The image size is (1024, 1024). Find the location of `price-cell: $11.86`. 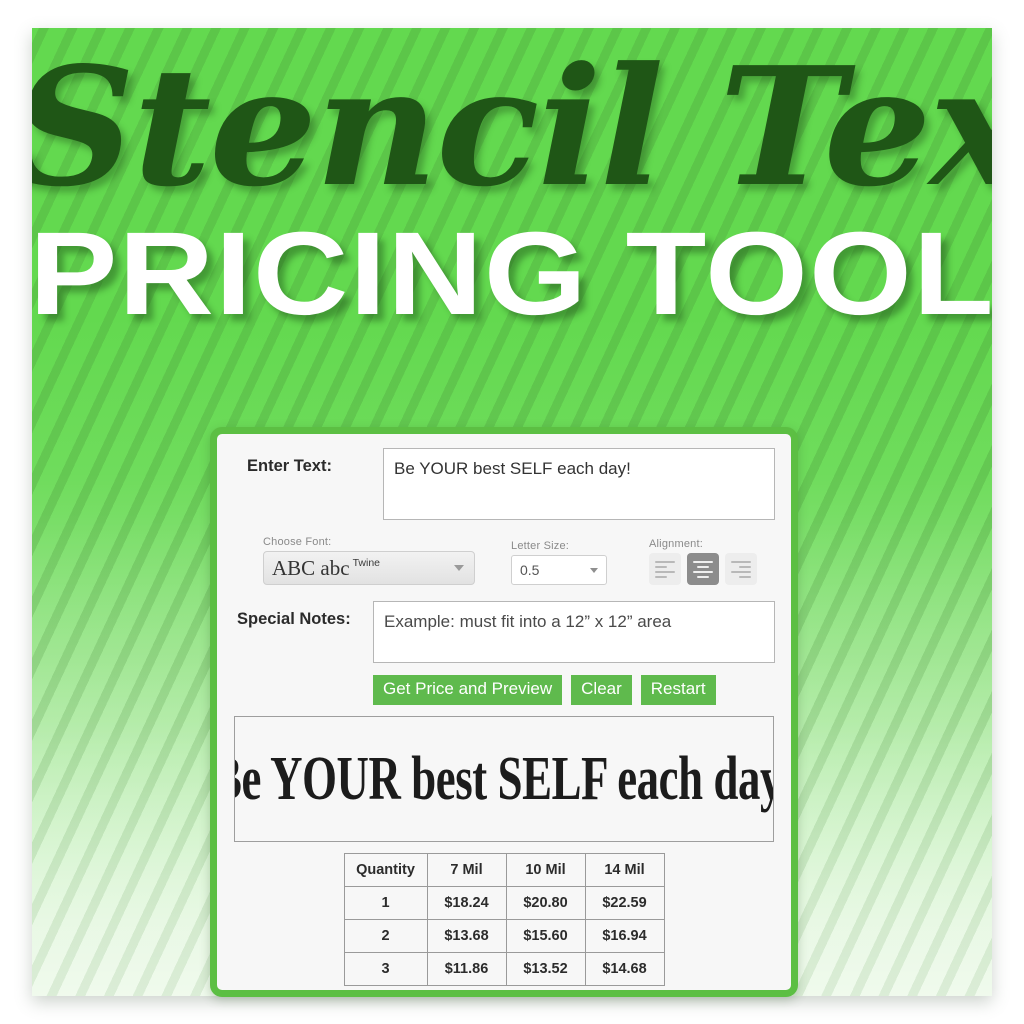

price-cell: $11.86 is located at coordinates (466, 969).